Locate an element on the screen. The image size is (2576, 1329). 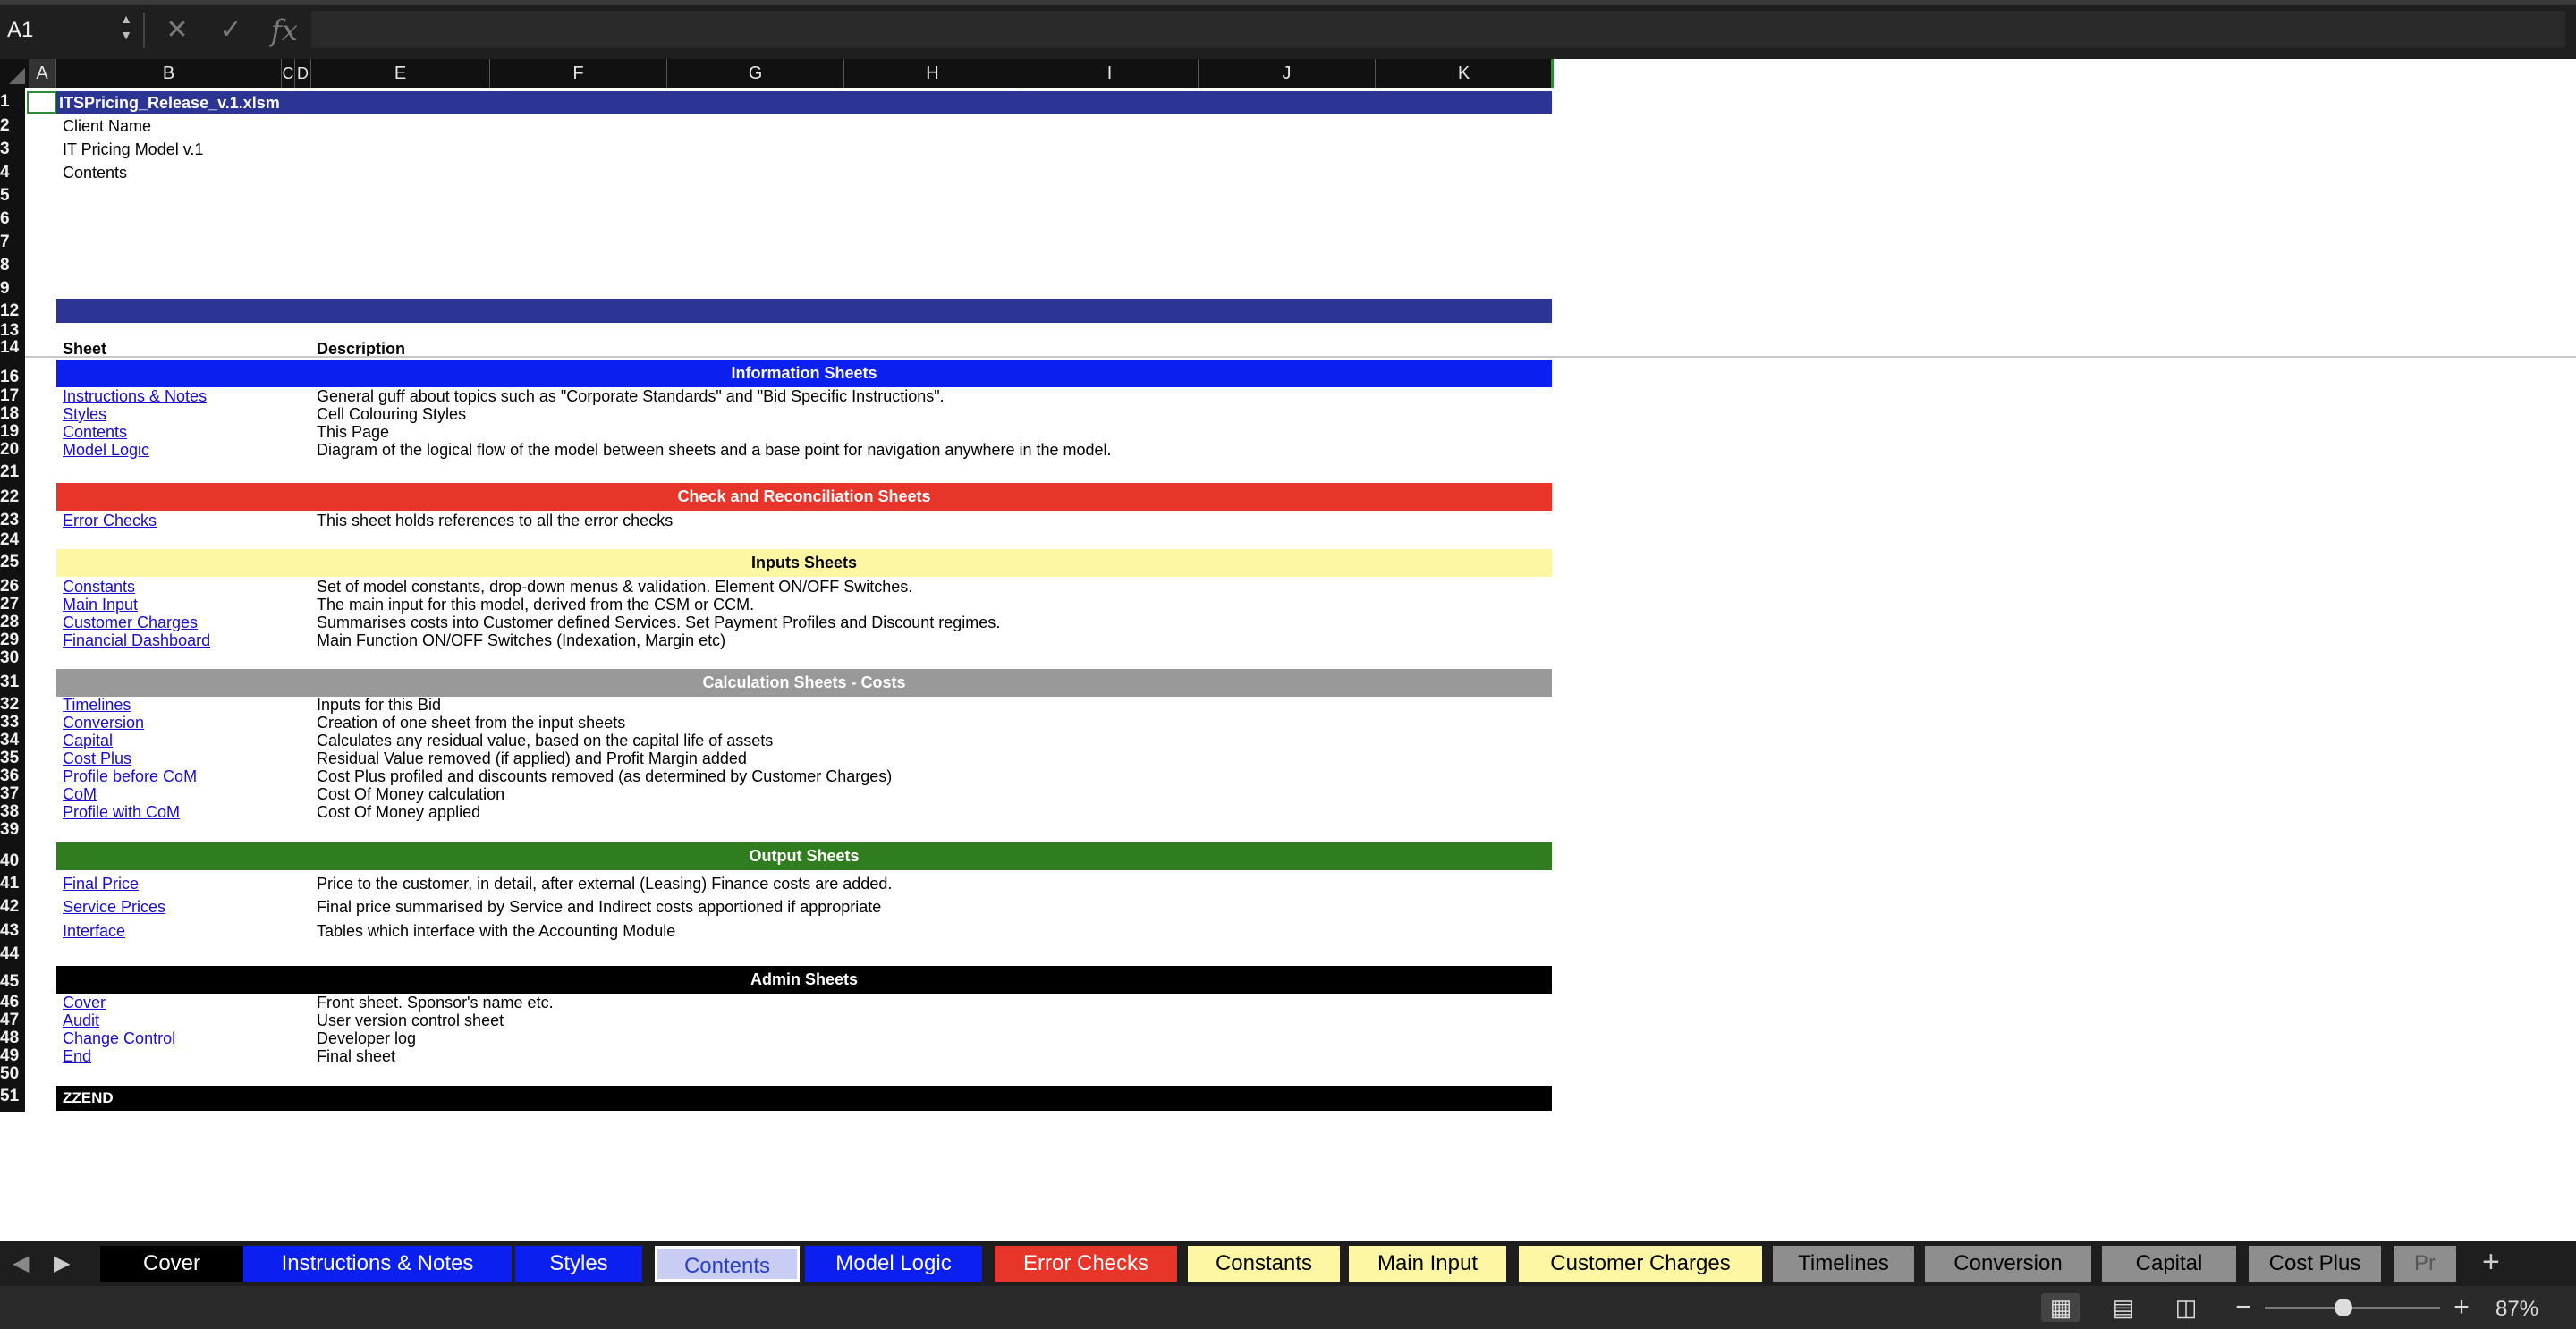
sheet-tab: Cover is located at coordinates (171, 1264).